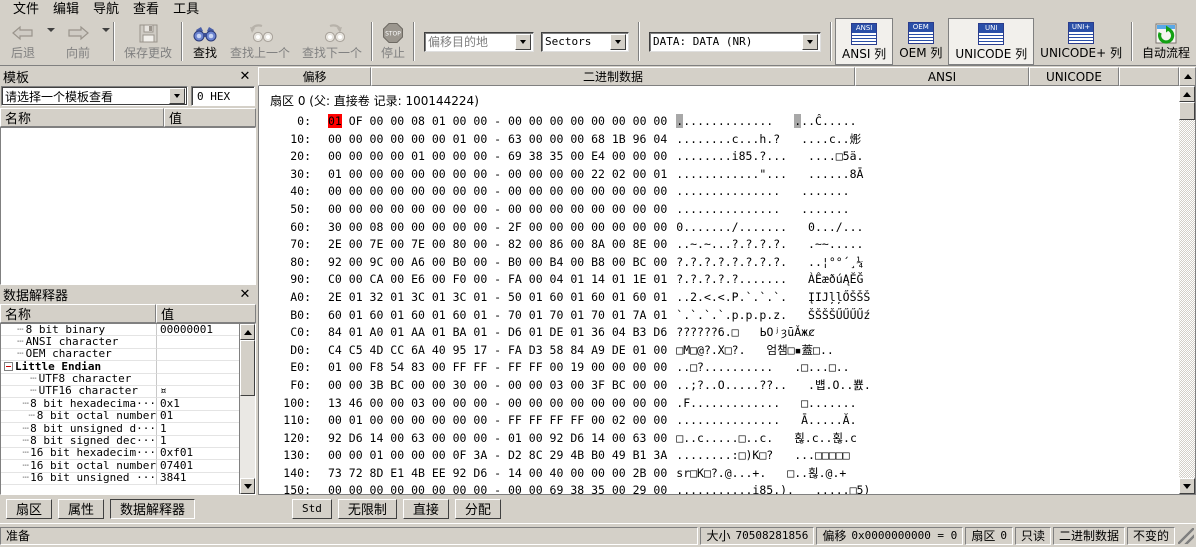 The image size is (1196, 547). I want to click on hex-mode-tab-1: 无限制, so click(367, 508).